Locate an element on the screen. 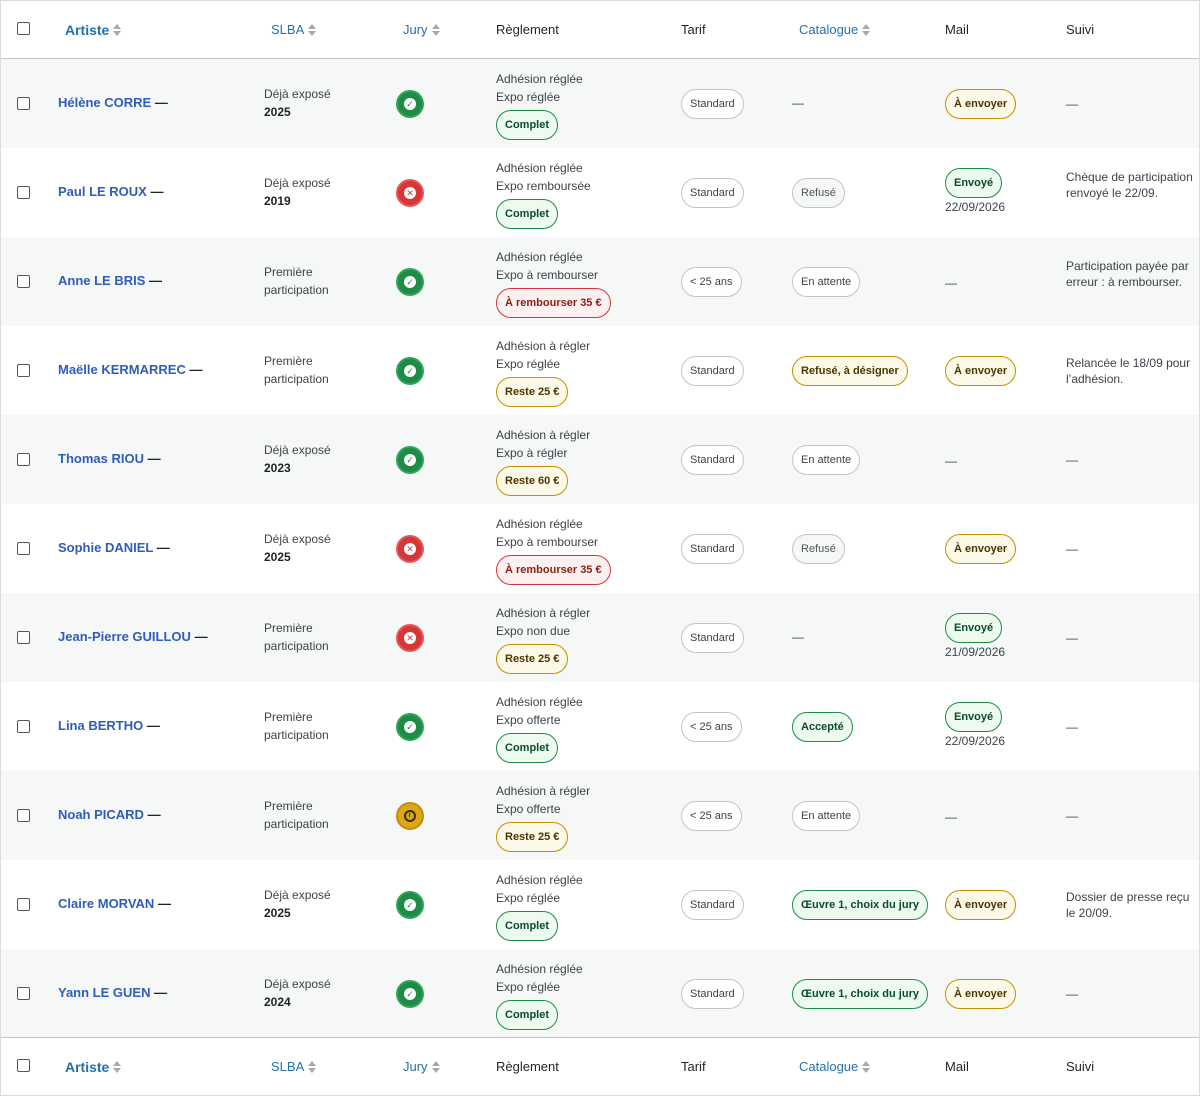 This screenshot has width=1200, height=1096. reglement-footer: Règlement is located at coordinates (527, 1066).